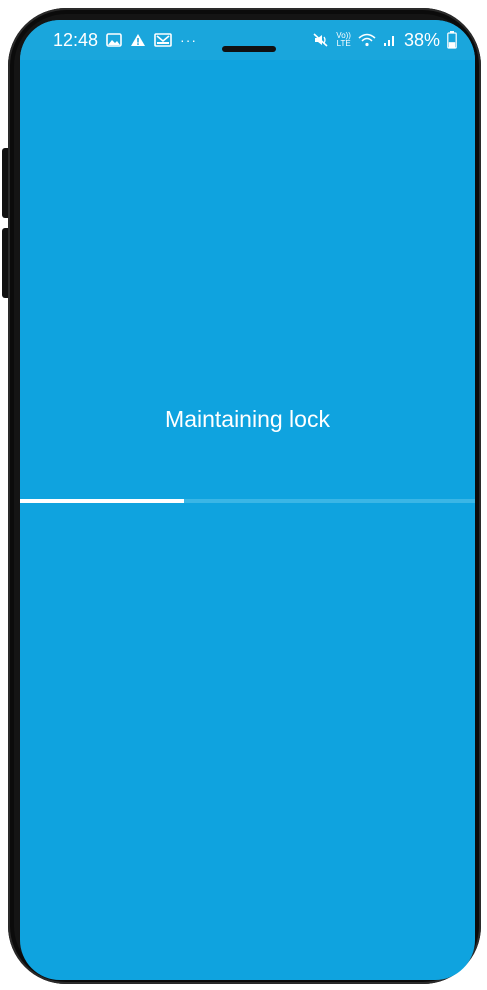 The image size is (487, 990). I want to click on battery-icon, so click(452, 40).